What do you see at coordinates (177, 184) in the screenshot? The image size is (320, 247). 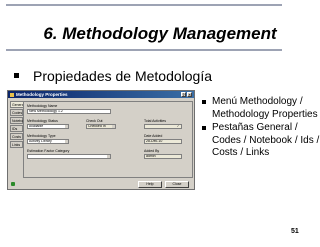 I see `close-button: Close` at bounding box center [177, 184].